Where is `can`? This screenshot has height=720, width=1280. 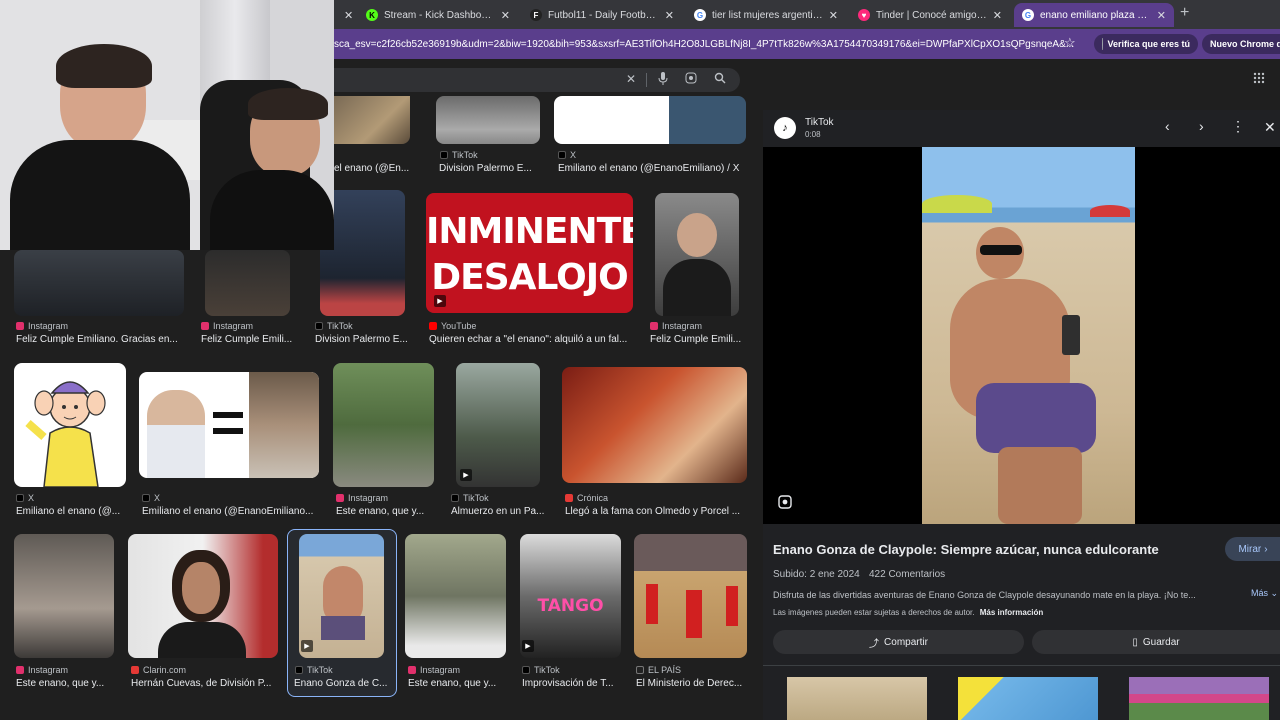
can is located at coordinates (1071, 335).